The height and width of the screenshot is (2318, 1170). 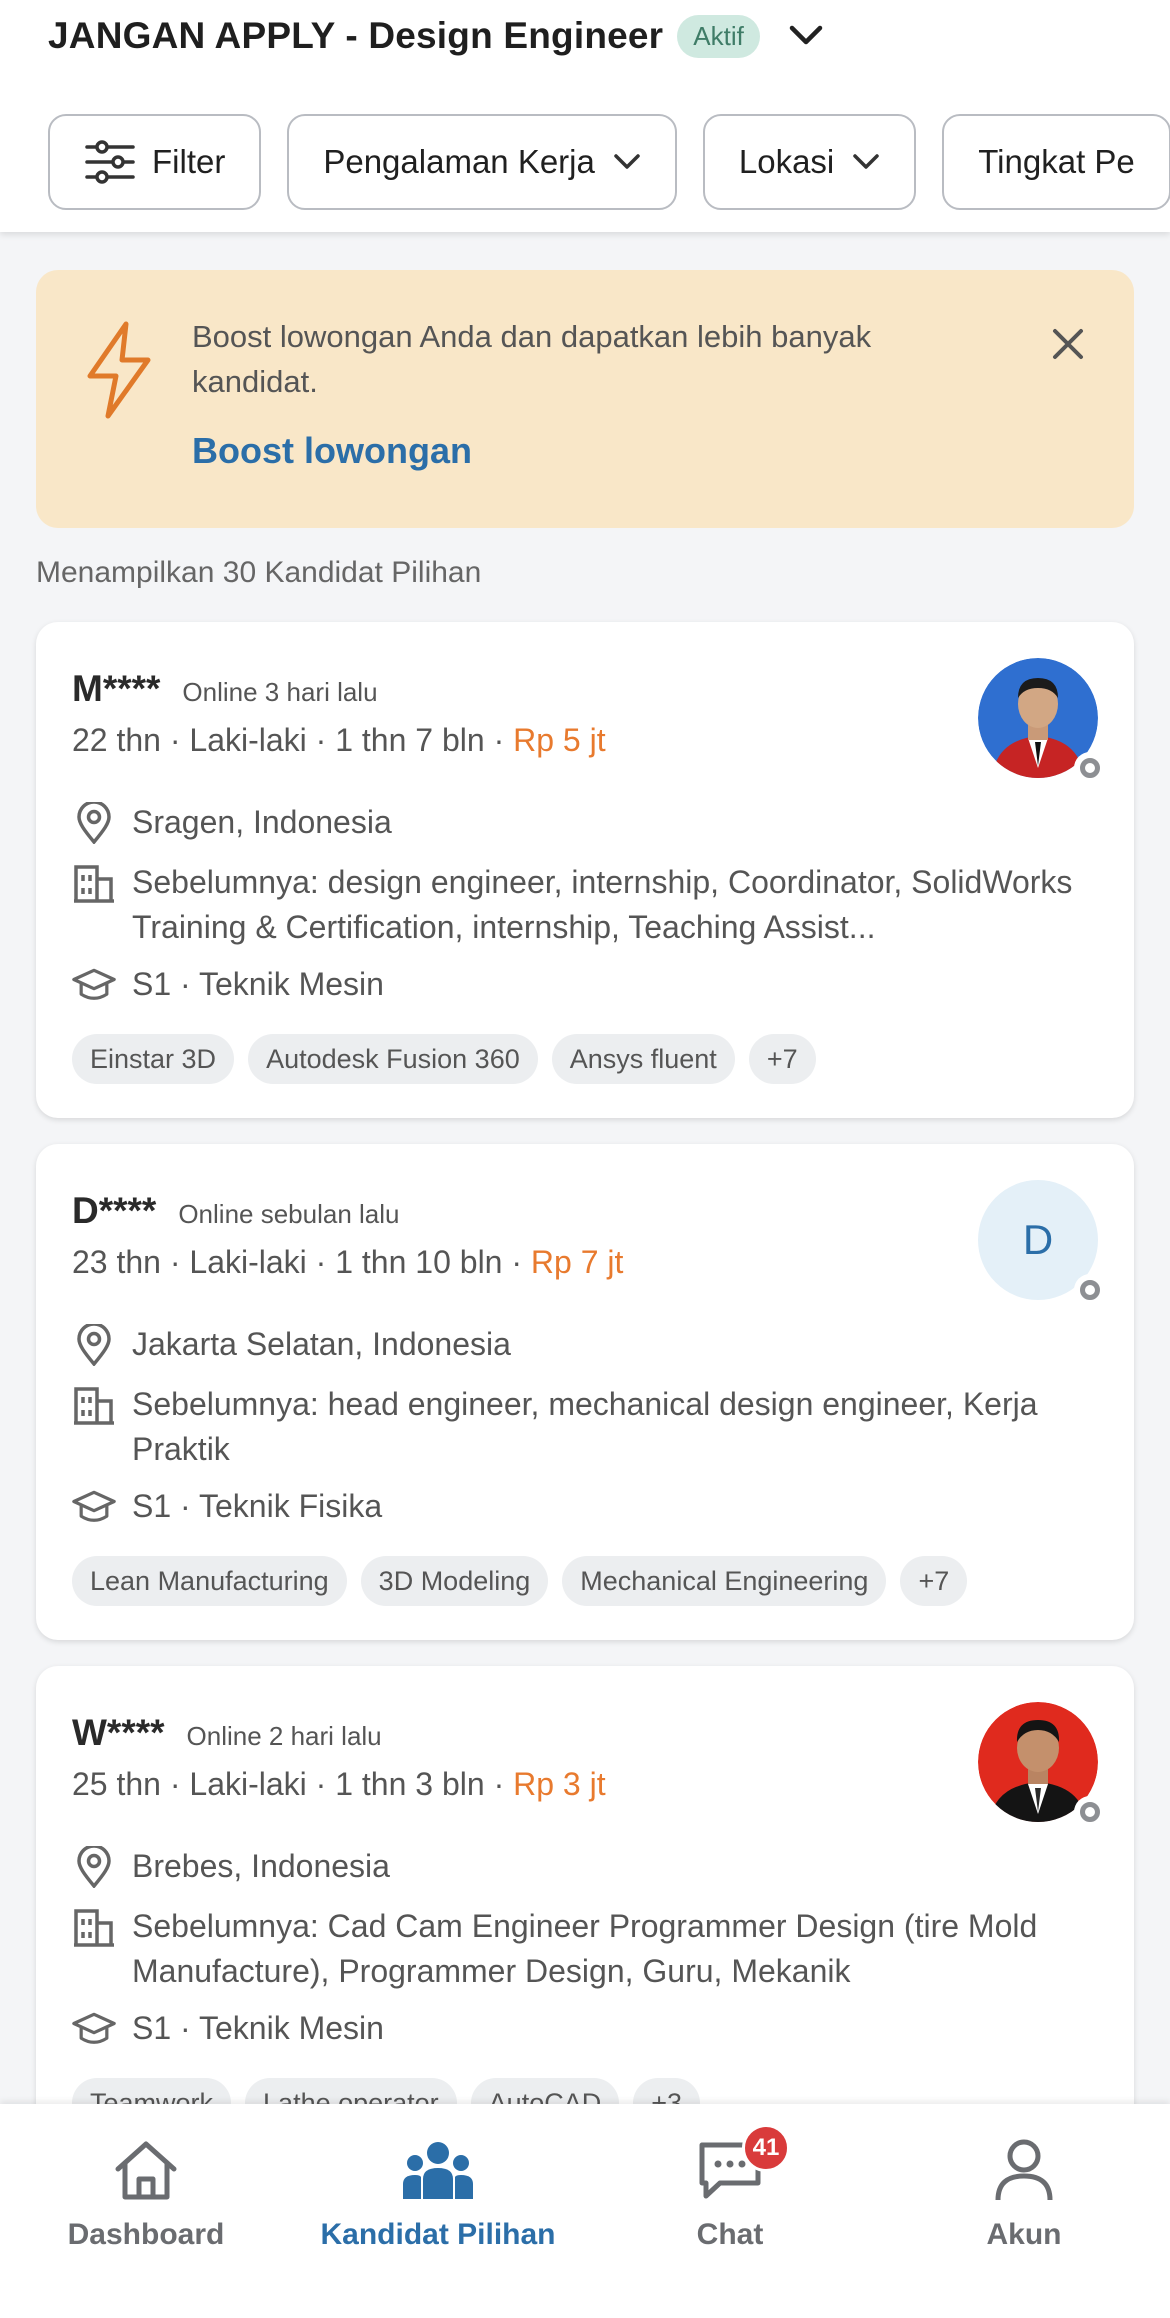 I want to click on filter-label: Filter, so click(x=189, y=161).